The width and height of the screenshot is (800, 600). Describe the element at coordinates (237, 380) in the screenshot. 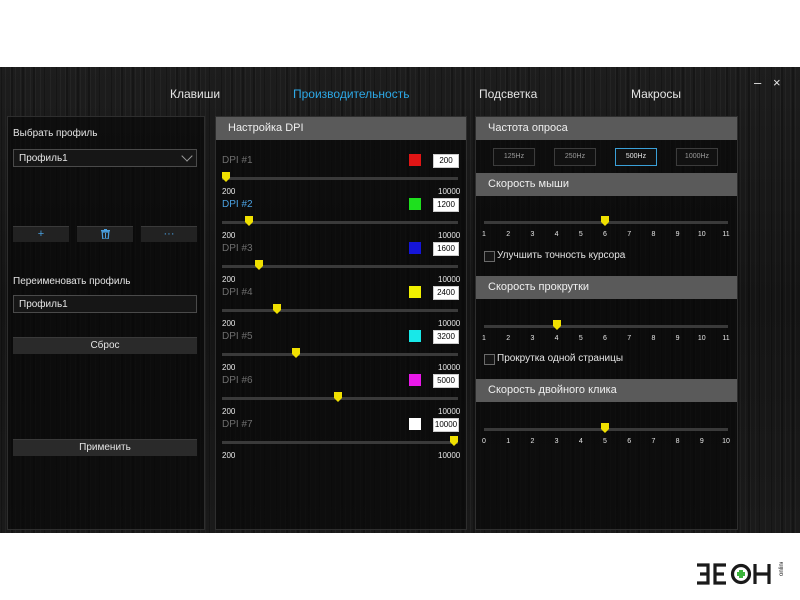

I see `dpi-row-label: DPI #6` at that location.